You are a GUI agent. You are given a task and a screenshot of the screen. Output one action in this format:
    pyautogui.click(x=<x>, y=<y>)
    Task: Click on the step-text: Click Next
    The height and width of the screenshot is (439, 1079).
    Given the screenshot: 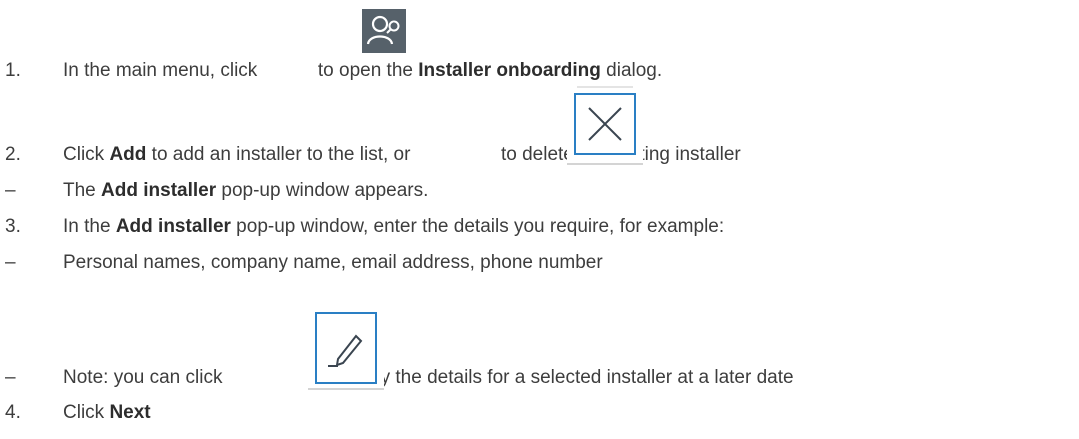 What is the action you would take?
    pyautogui.click(x=107, y=413)
    